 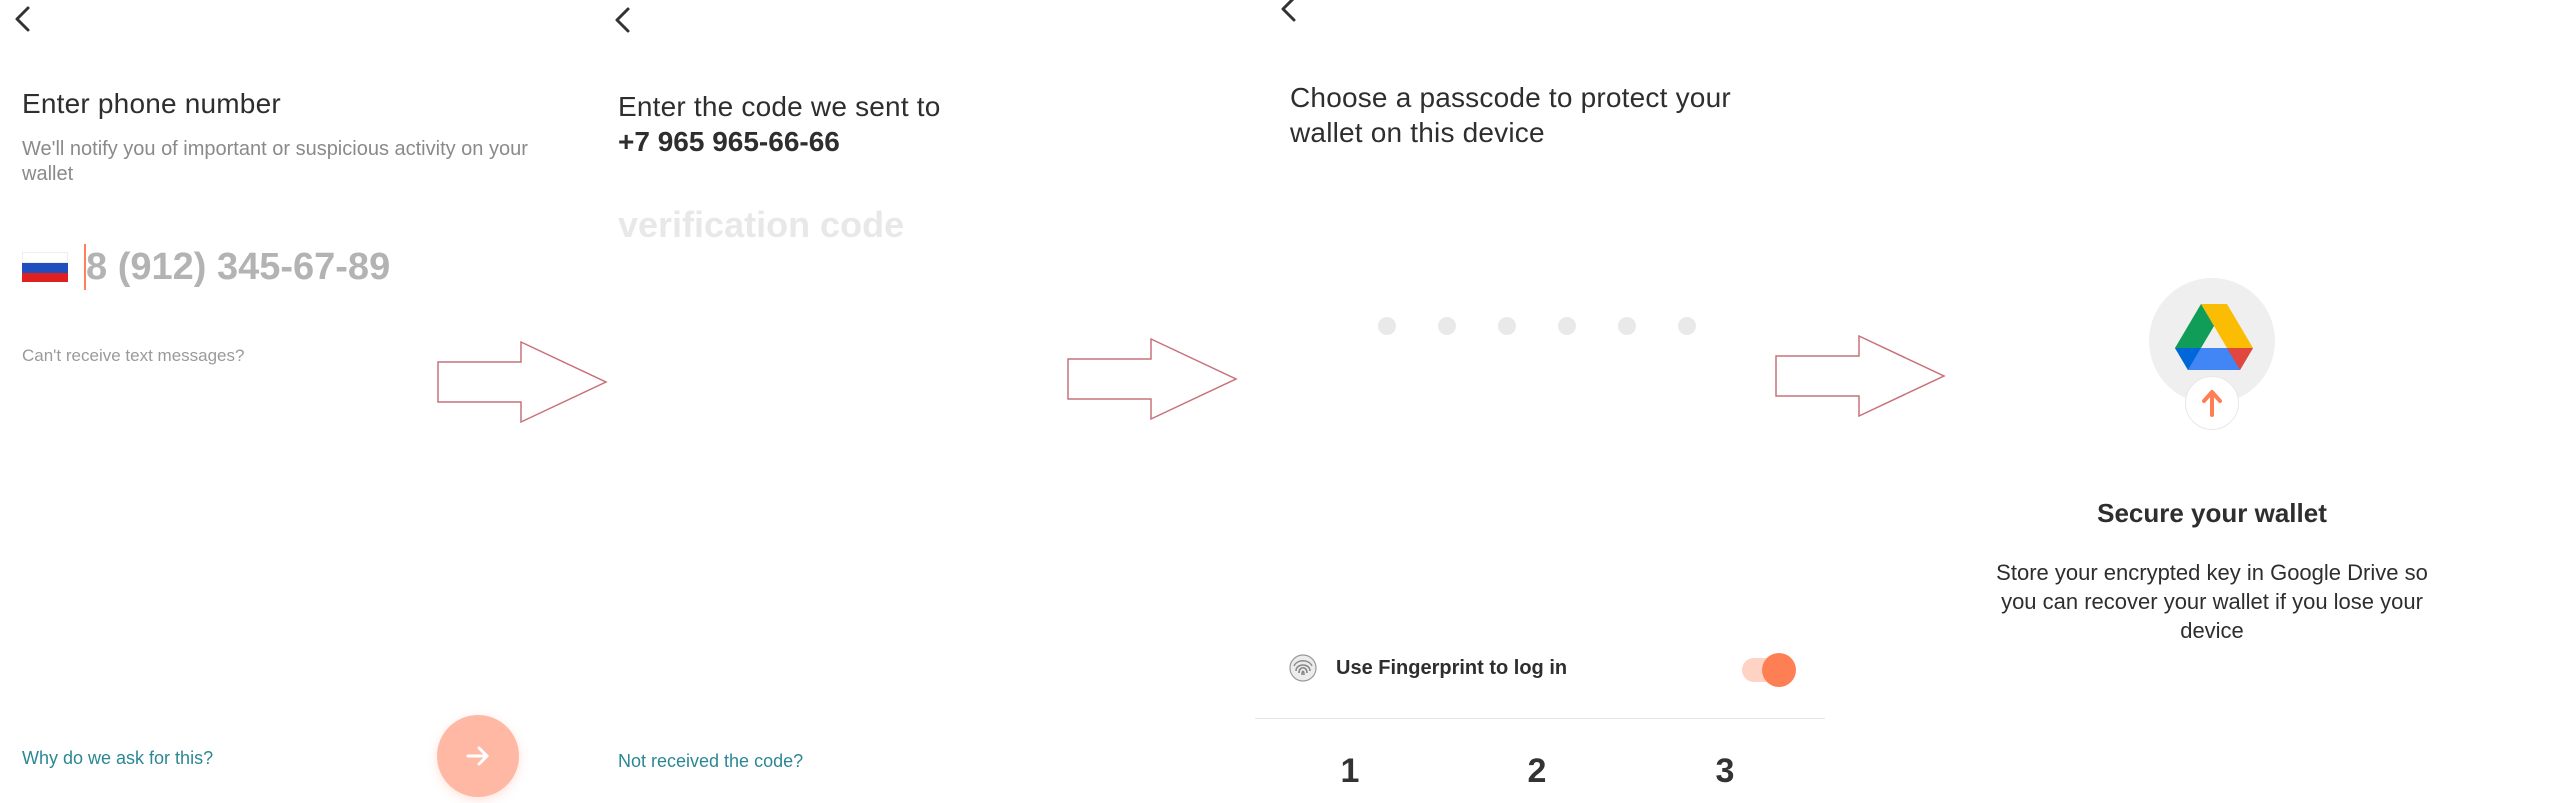 I want to click on next-button, so click(x=478, y=756).